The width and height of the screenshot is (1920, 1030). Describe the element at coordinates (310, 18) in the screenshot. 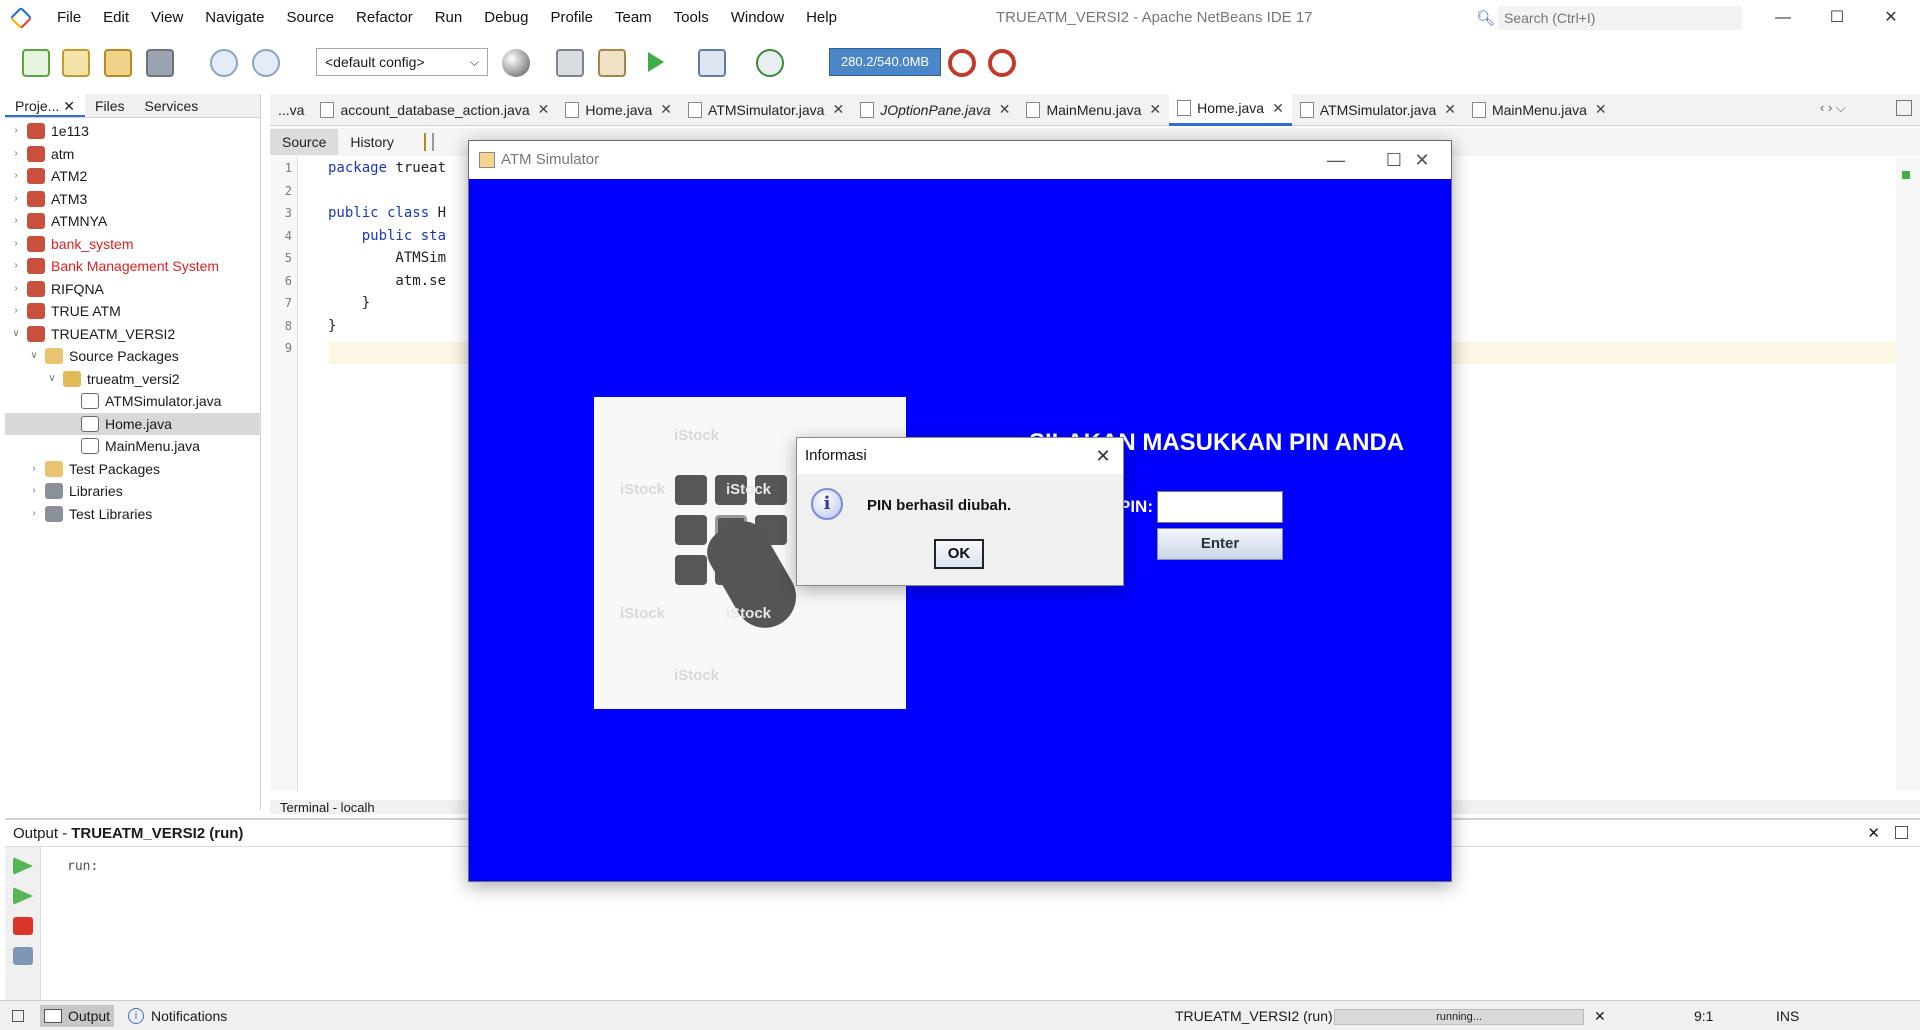

I see `menu-source: Source` at that location.